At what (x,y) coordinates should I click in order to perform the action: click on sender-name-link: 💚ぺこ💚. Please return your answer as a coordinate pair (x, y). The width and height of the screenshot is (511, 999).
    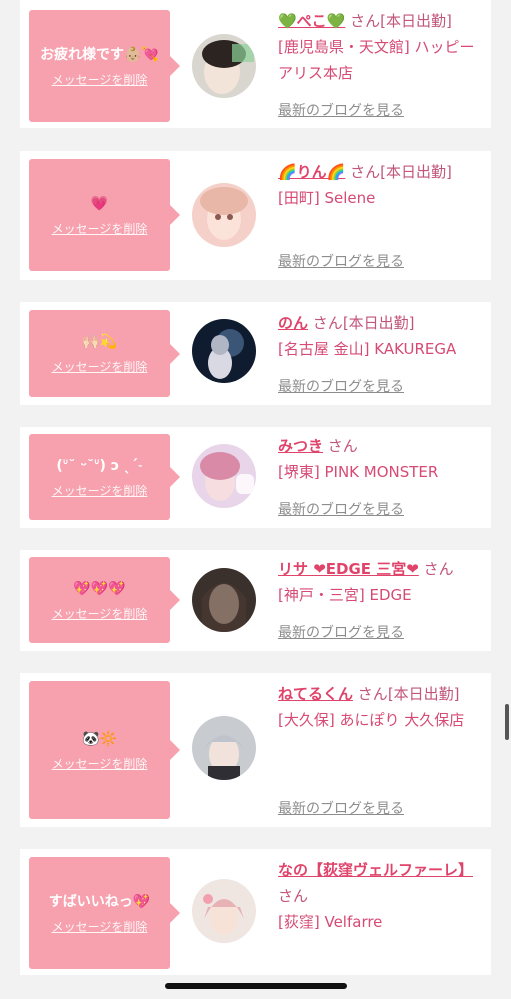
    Looking at the image, I should click on (311, 21).